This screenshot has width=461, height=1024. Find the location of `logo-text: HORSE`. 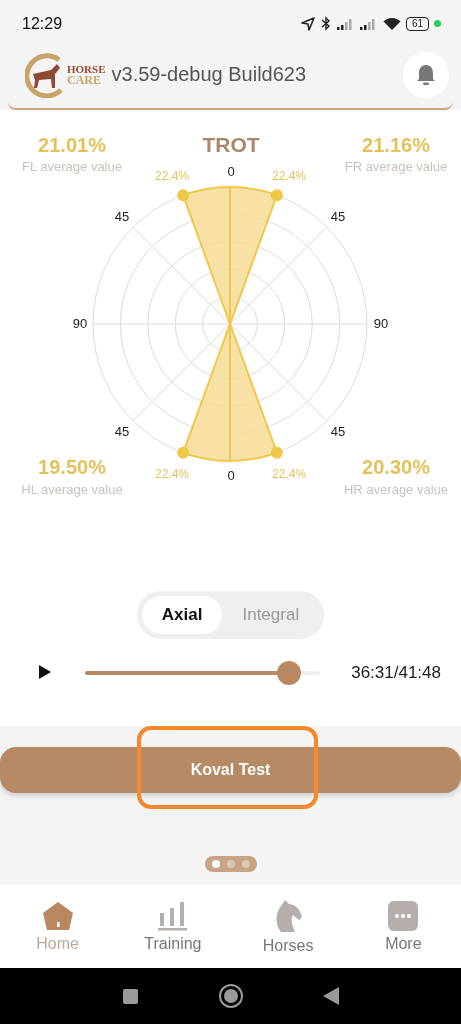

logo-text: HORSE is located at coordinates (86, 69).